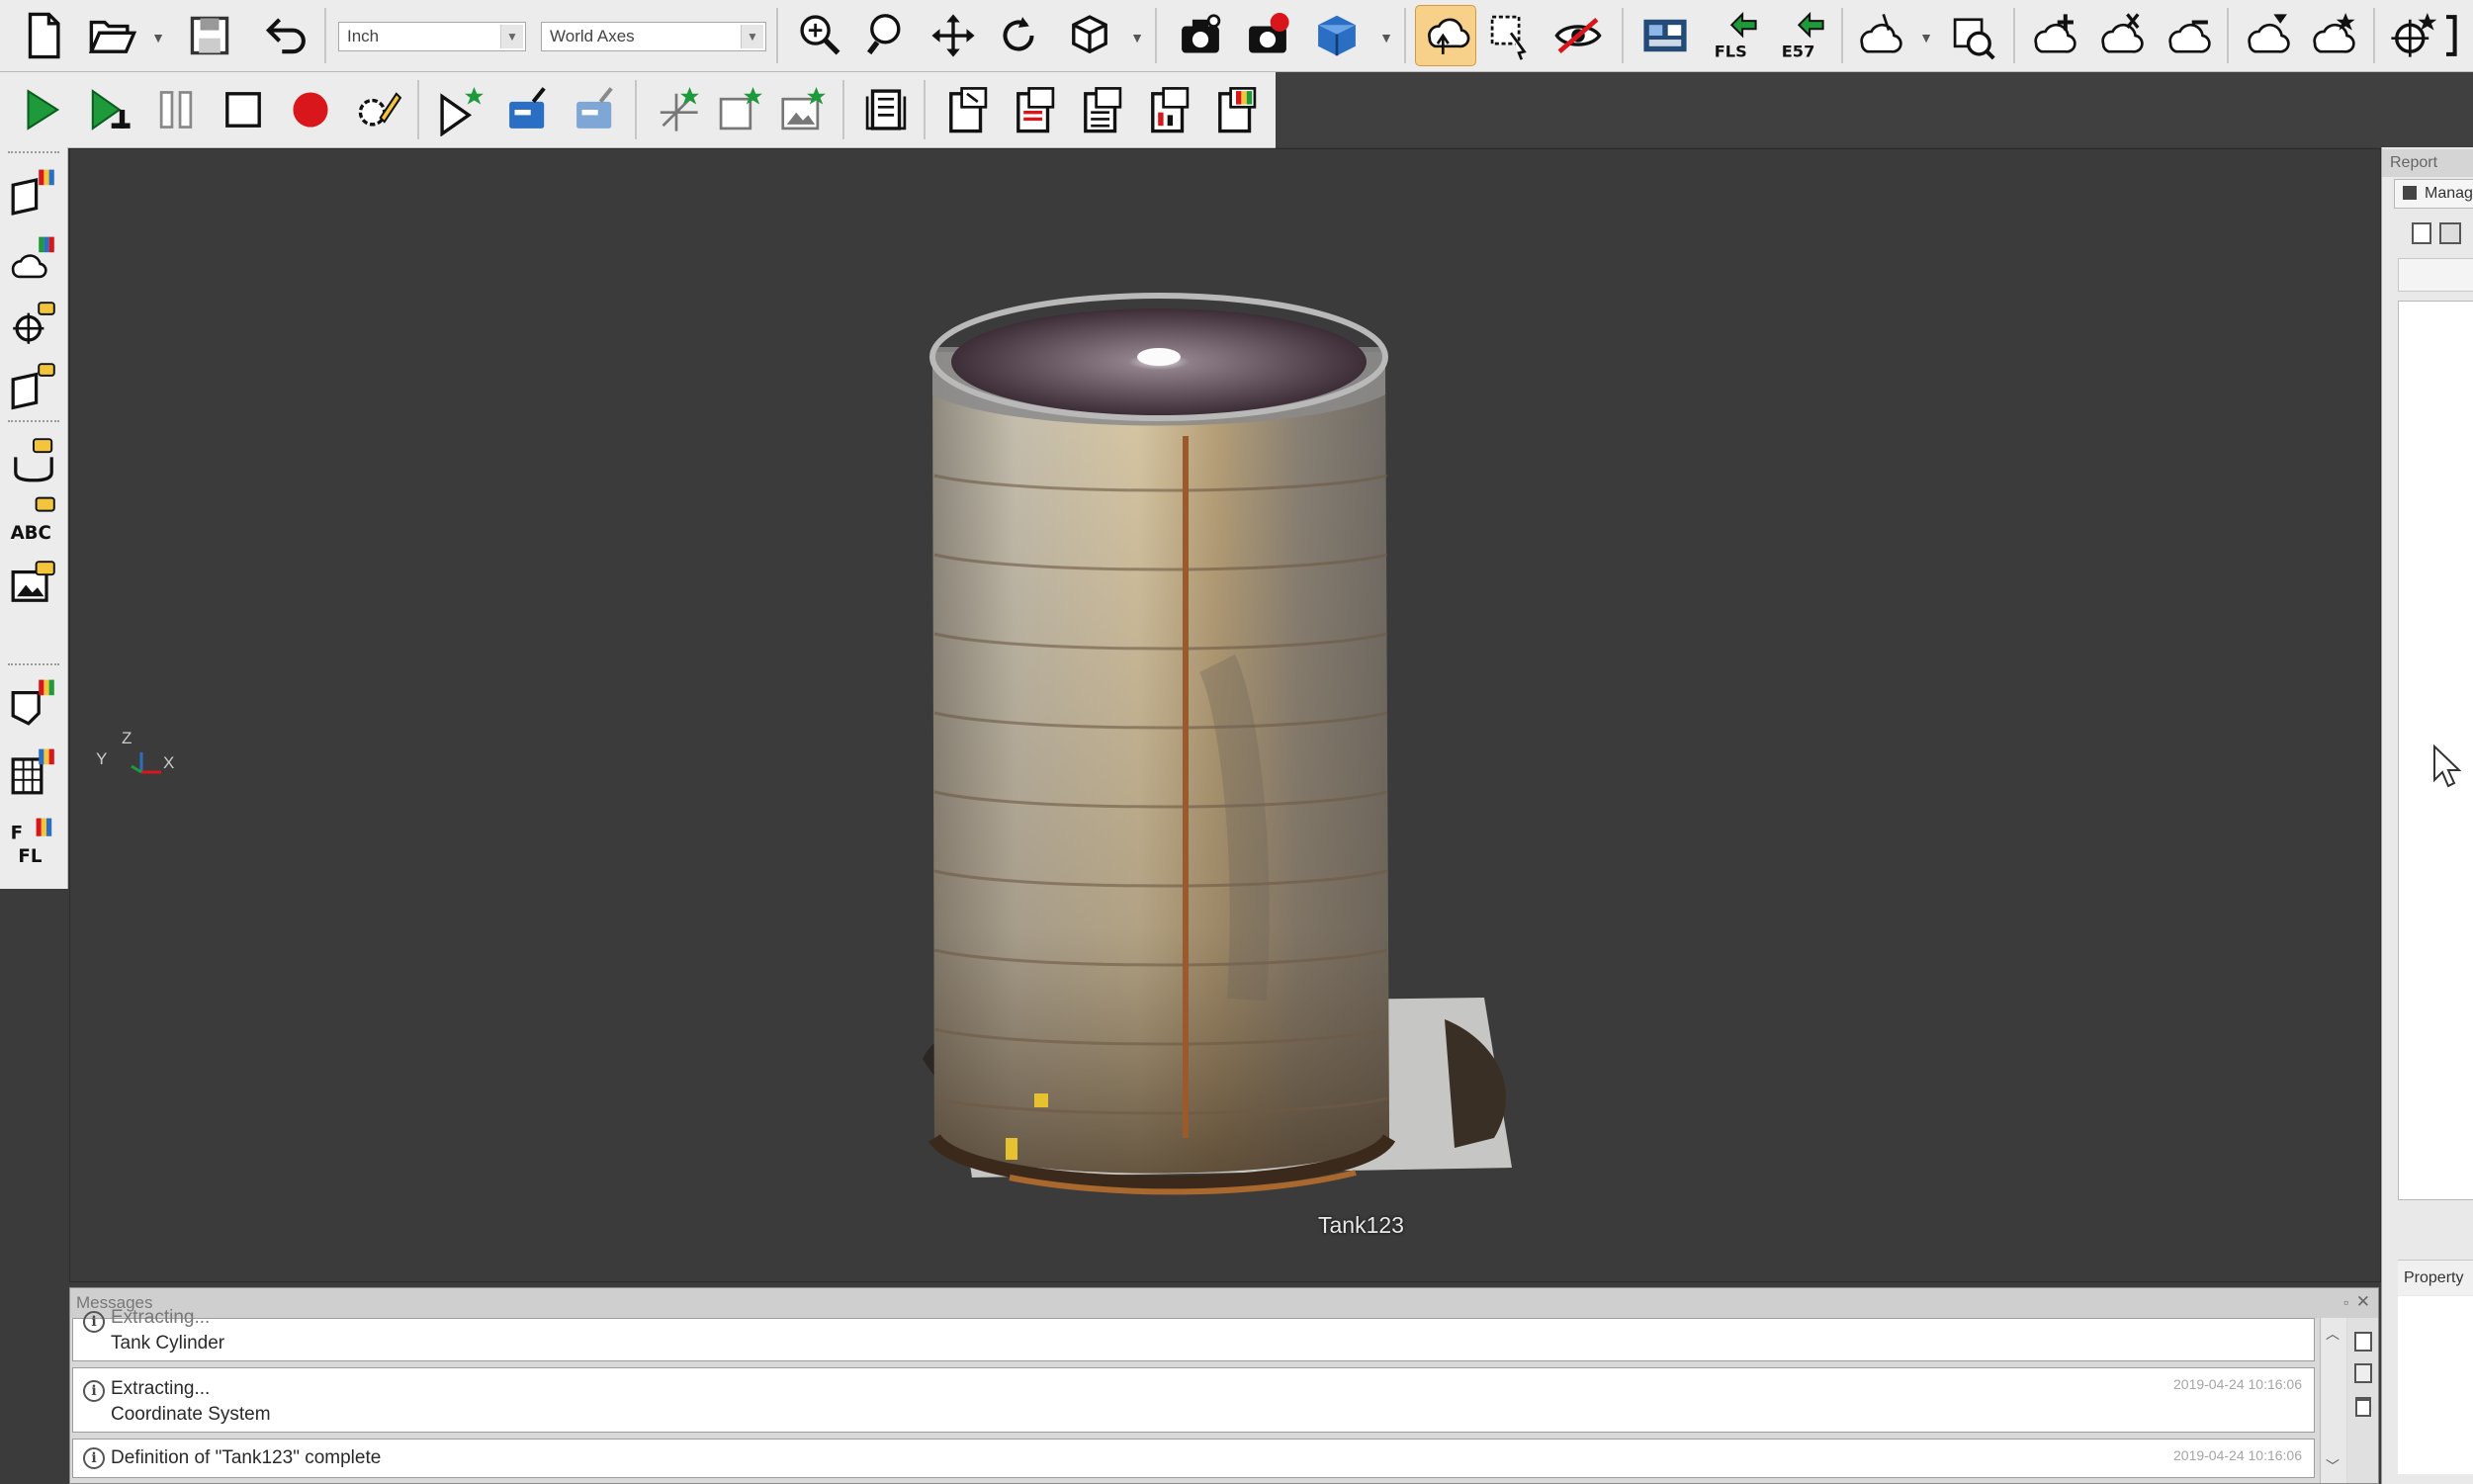 The image size is (2473, 1484). I want to click on image-star-icon, so click(804, 109).